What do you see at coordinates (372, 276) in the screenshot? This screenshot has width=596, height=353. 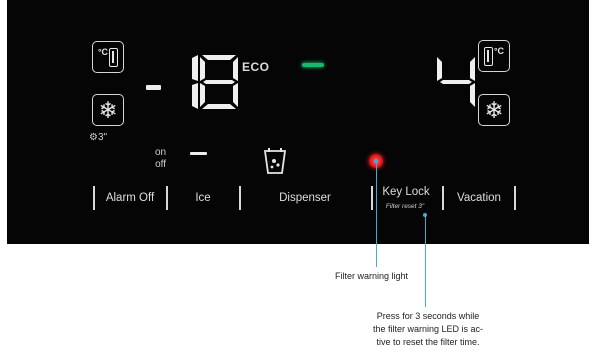 I see `filter-warning-caption: Filter warning light` at bounding box center [372, 276].